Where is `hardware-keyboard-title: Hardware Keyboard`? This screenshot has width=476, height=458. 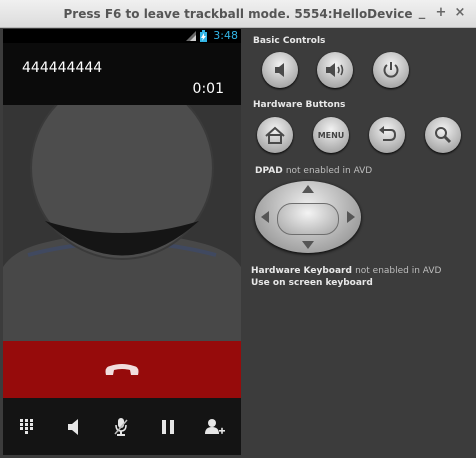
hardware-keyboard-title: Hardware Keyboard is located at coordinates (301, 271).